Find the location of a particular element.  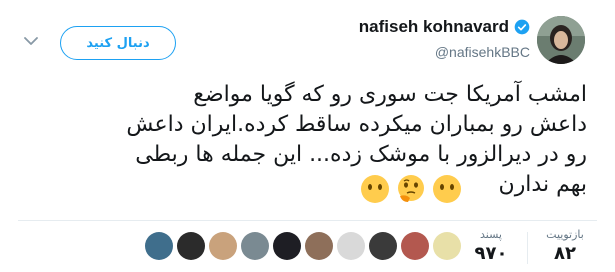

likes-count: ۹۷۰ is located at coordinates (491, 253).